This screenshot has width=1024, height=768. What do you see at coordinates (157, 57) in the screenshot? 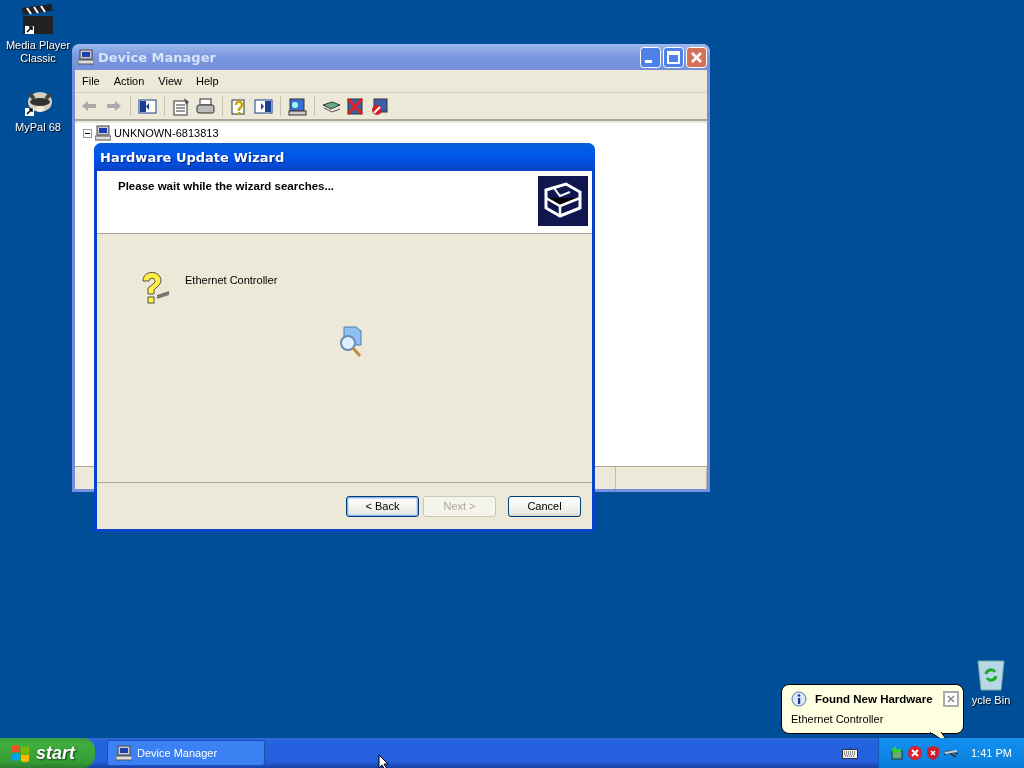
I see `window-title: Device Manager` at bounding box center [157, 57].